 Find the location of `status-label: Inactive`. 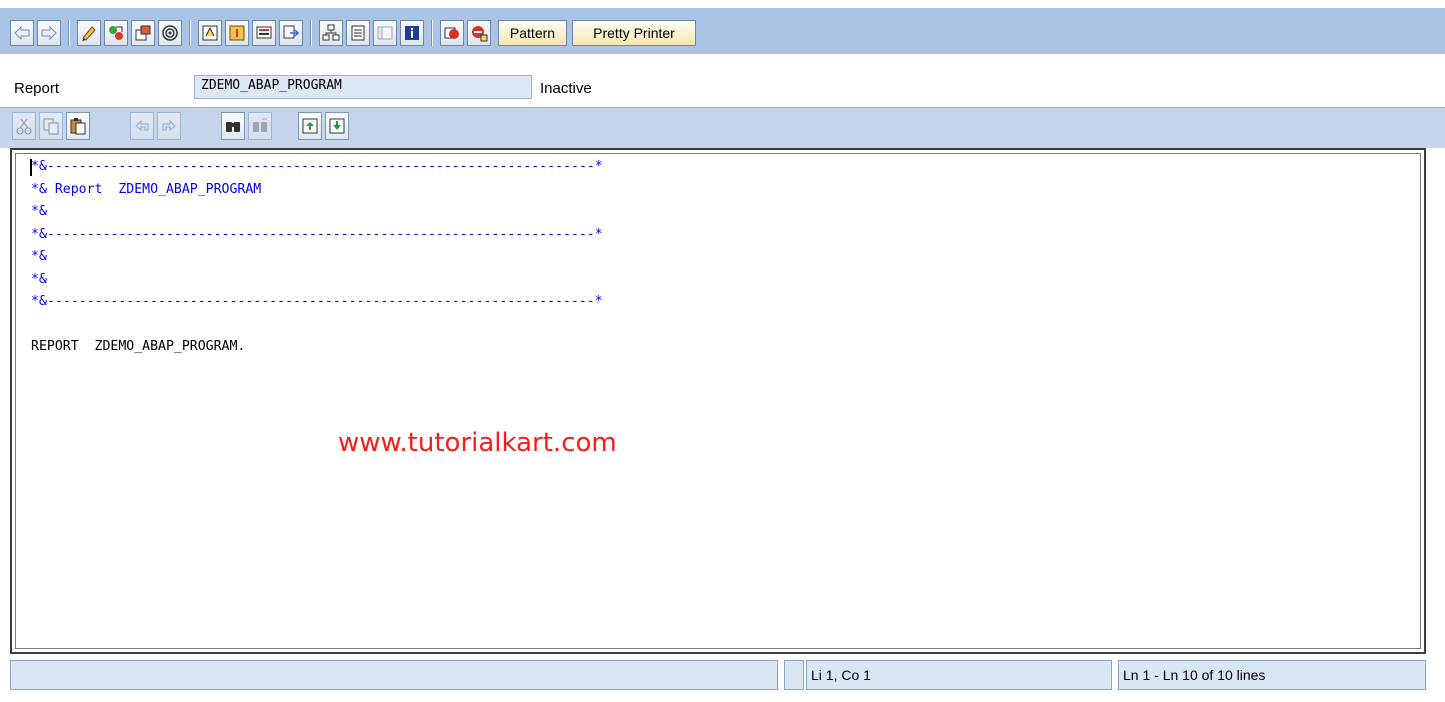

status-label: Inactive is located at coordinates (566, 88).